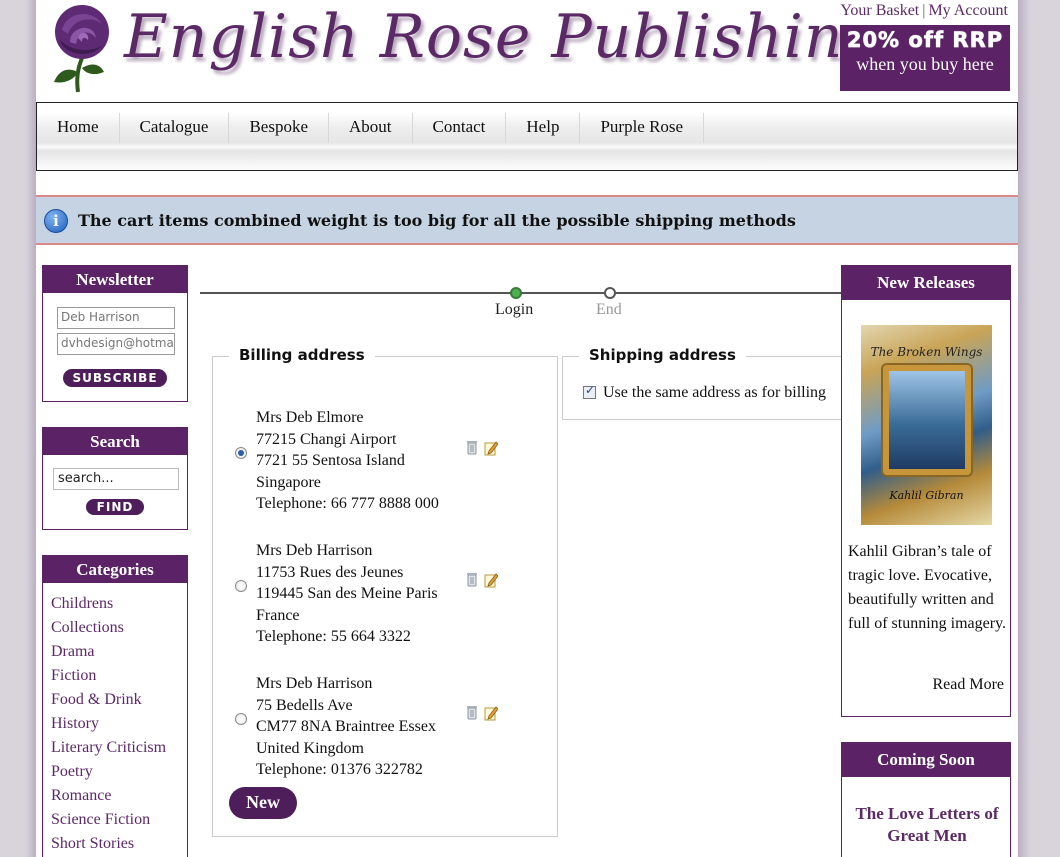 This screenshot has height=857, width=1060. Describe the element at coordinates (108, 822) in the screenshot. I see `category-science-fiction: Science Fiction` at that location.